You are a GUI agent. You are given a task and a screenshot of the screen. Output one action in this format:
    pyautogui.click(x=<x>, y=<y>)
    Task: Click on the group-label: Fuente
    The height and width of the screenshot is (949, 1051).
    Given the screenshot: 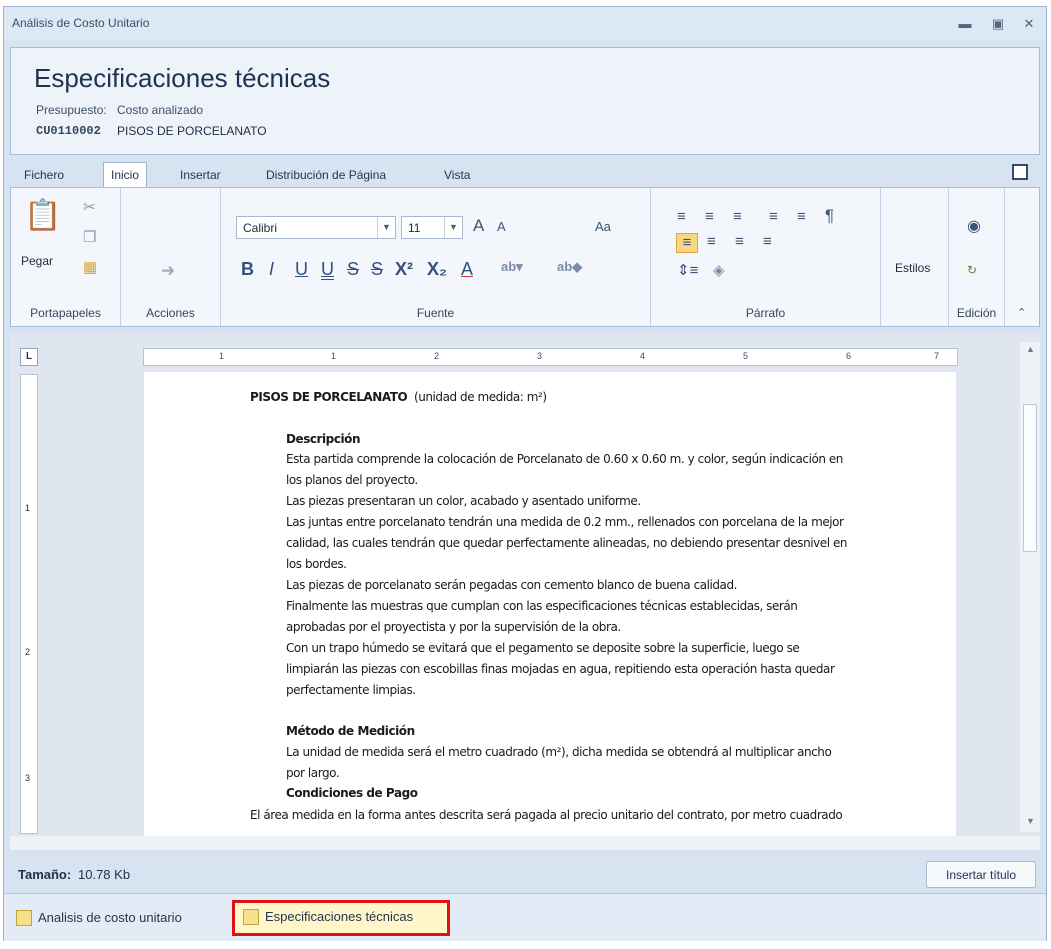 What is the action you would take?
    pyautogui.click(x=435, y=313)
    